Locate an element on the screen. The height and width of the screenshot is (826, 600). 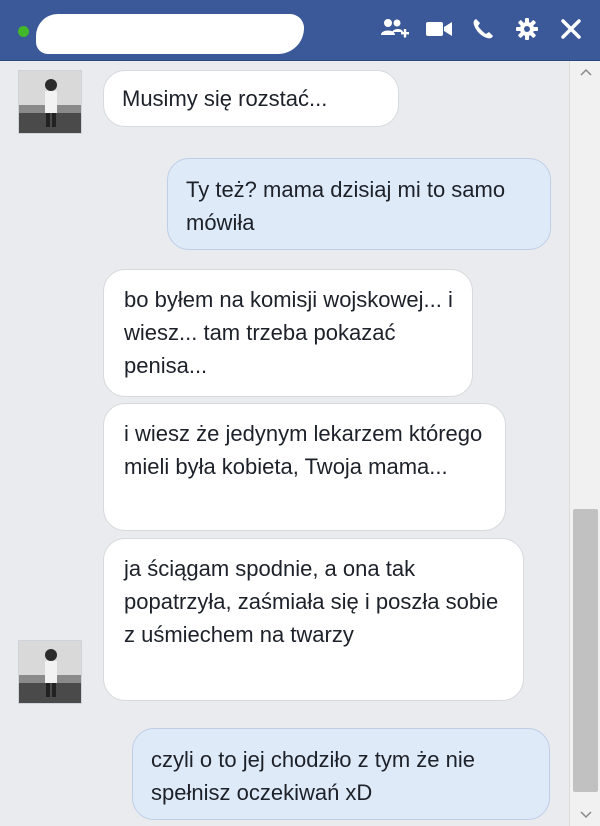
header-actions is located at coordinates (483, 29).